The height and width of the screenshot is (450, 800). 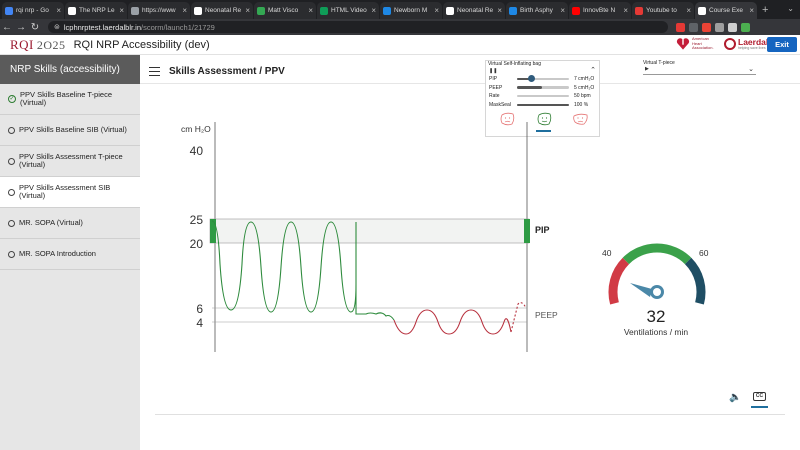 I want to click on y-tick-label: 20, so click(x=197, y=244).